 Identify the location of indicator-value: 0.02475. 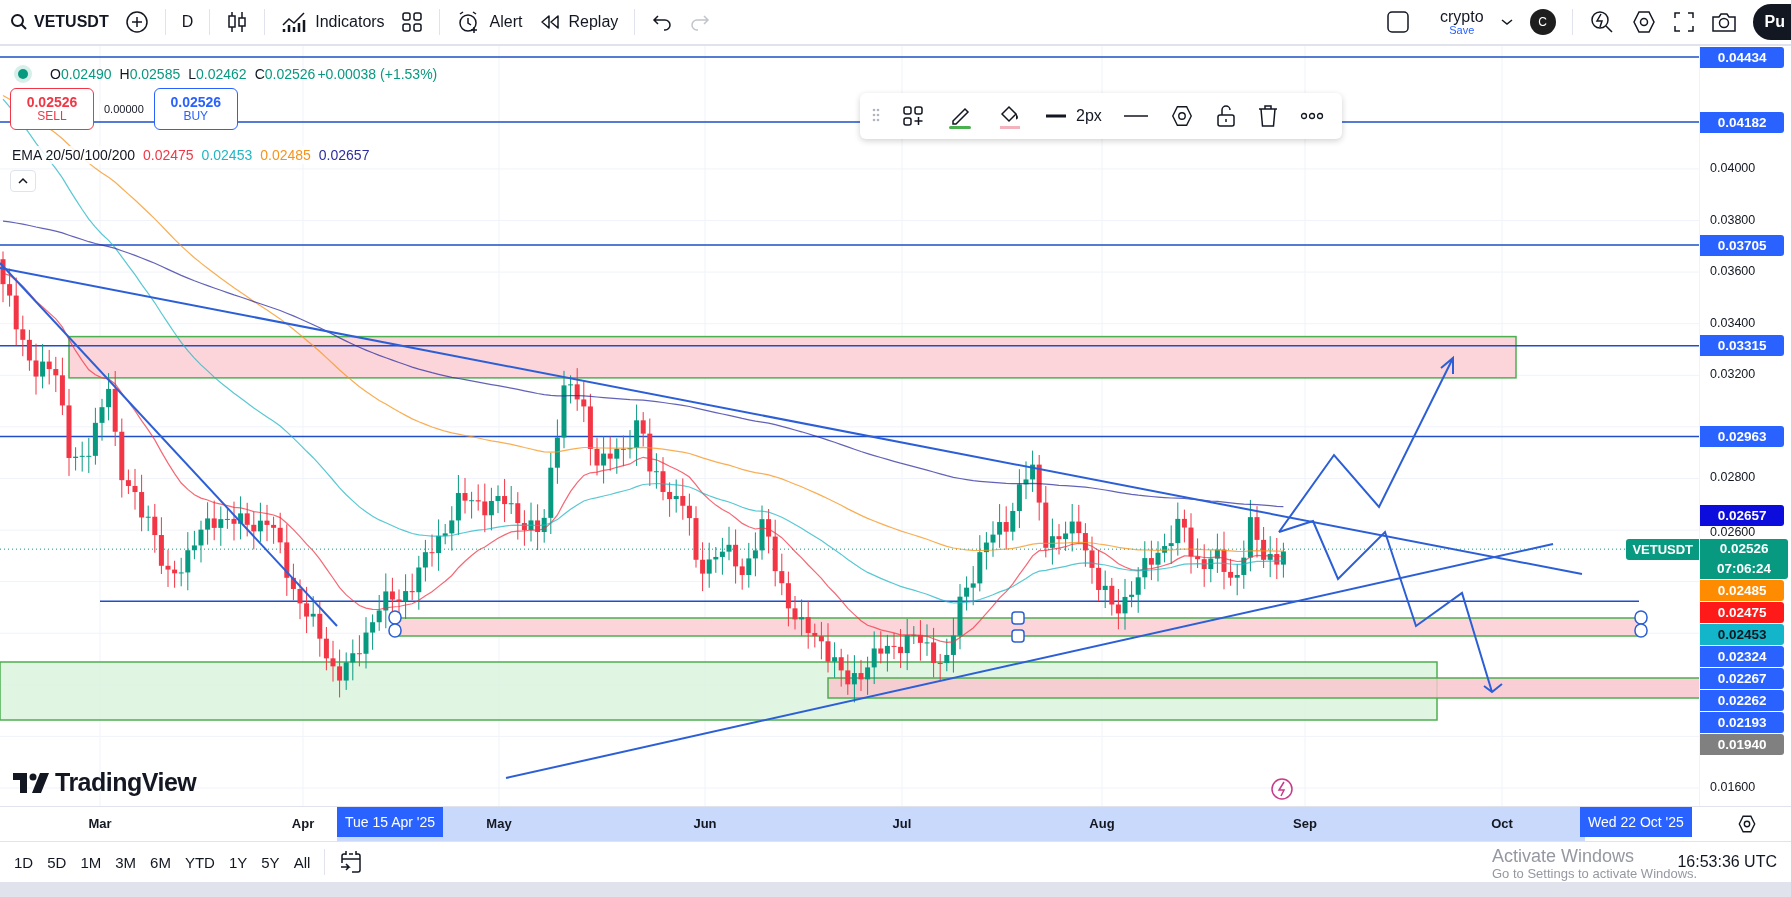
(168, 155).